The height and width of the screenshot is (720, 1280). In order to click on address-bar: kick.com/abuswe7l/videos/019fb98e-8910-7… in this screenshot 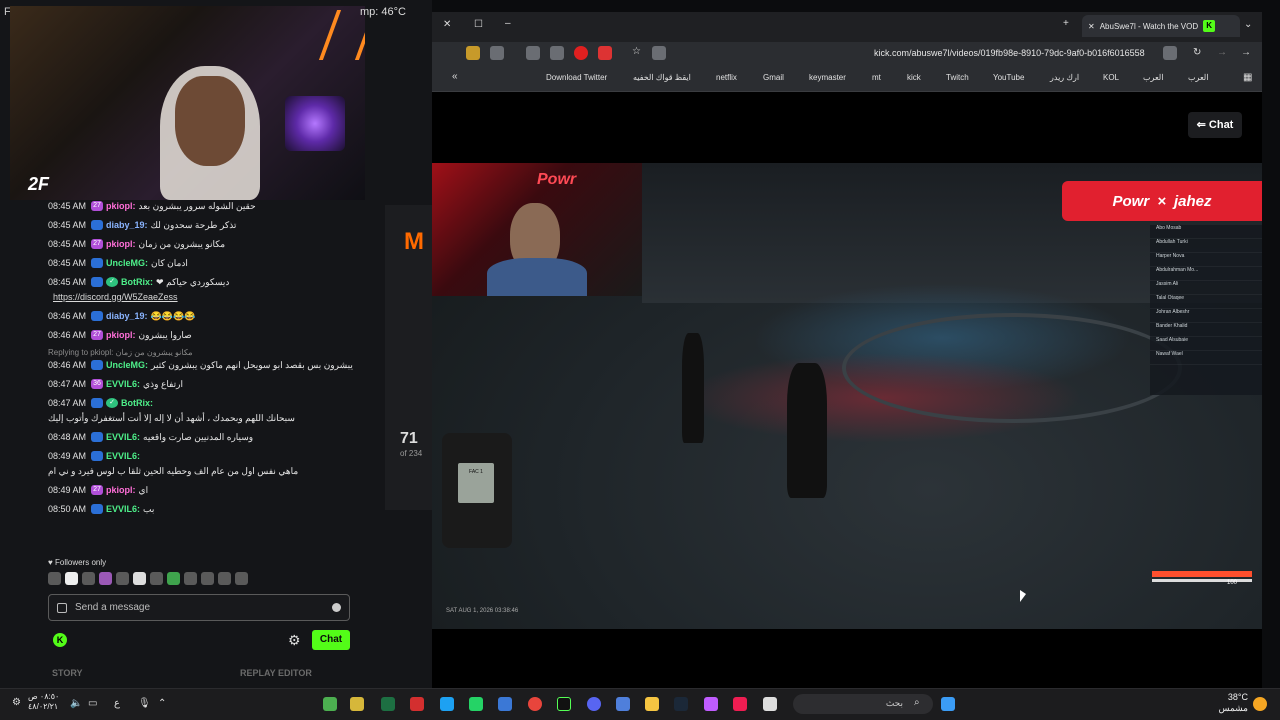, I will do `click(1009, 53)`.